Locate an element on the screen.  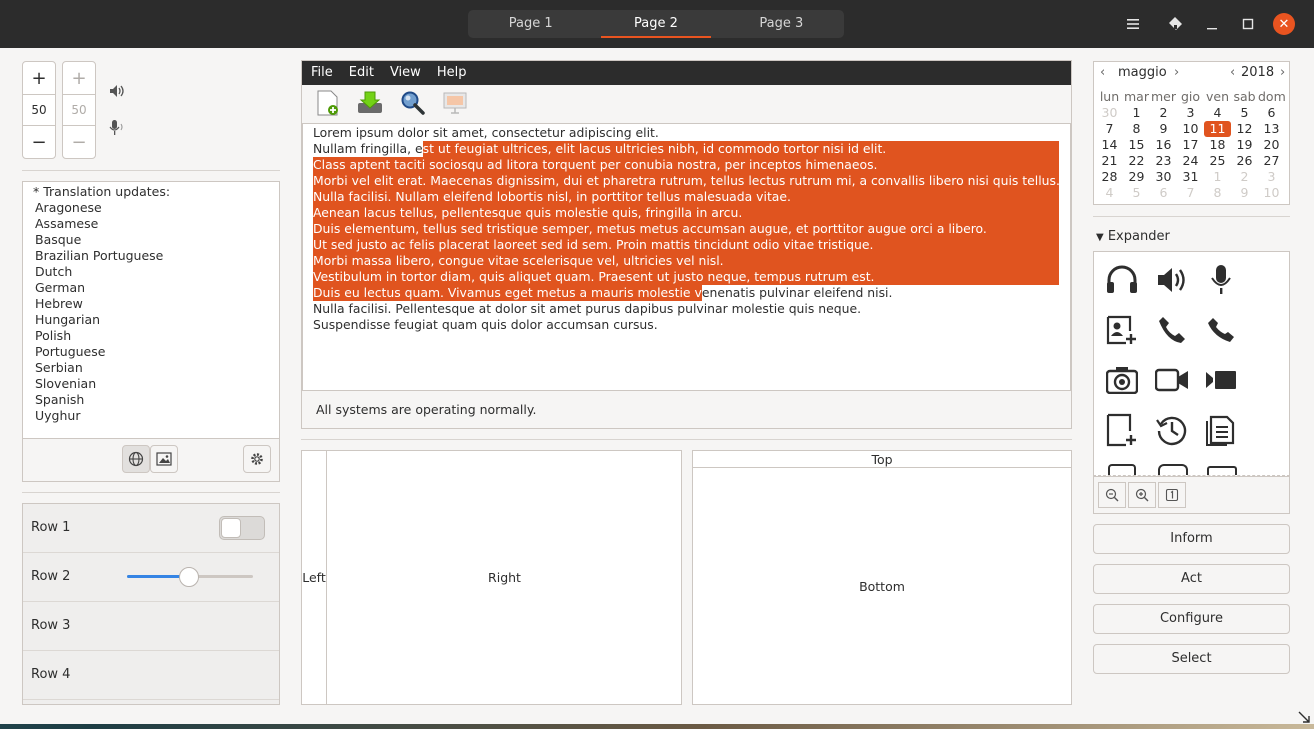
icon-view is located at coordinates (1191, 363).